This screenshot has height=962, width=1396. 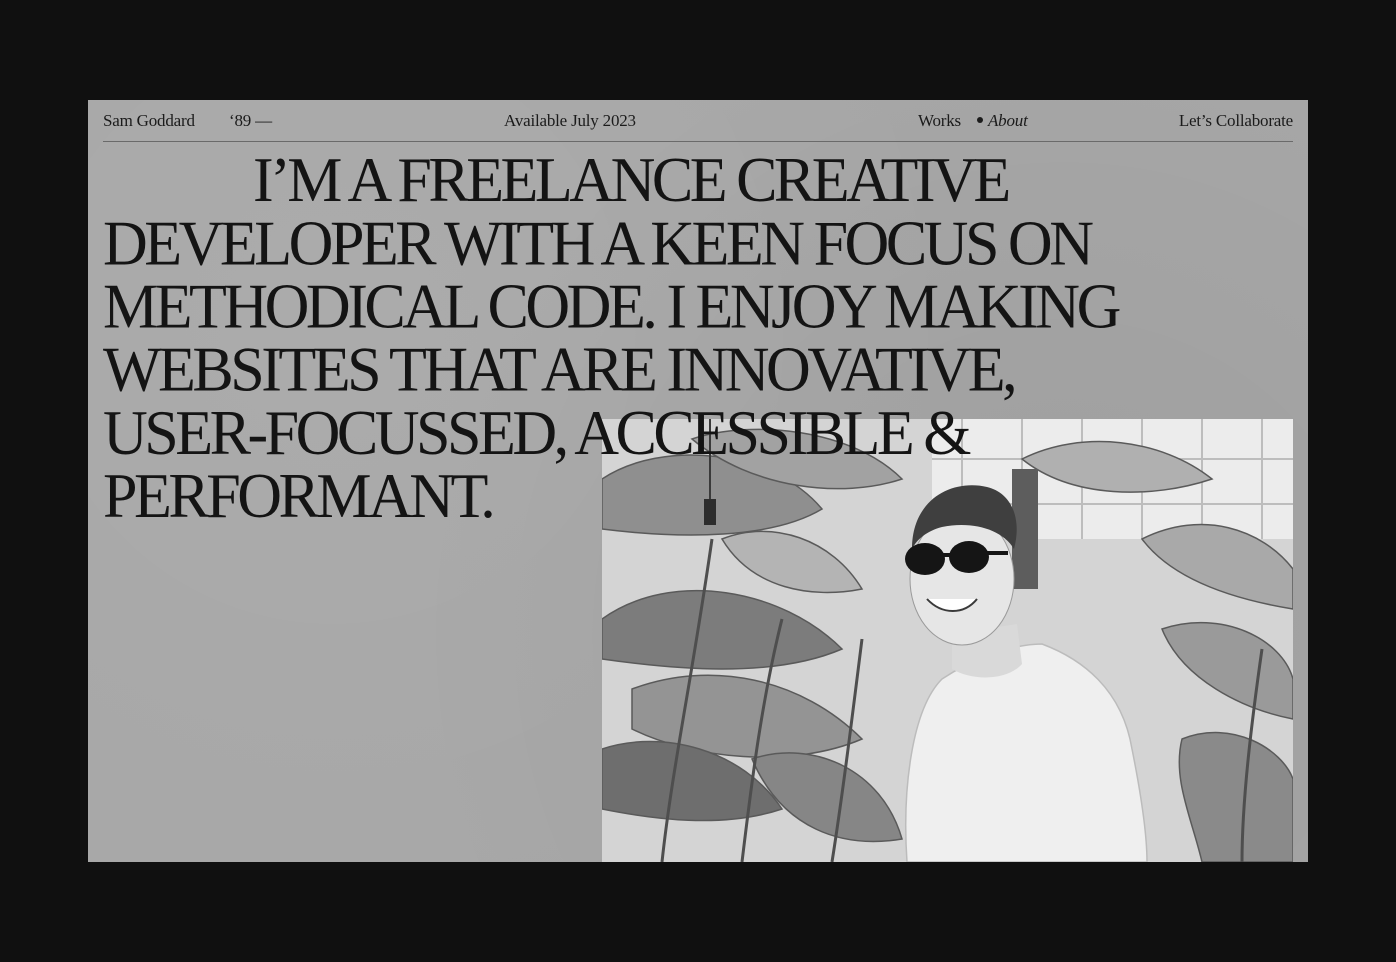 I want to click on site-name-link: Sam Goddard, so click(x=149, y=121).